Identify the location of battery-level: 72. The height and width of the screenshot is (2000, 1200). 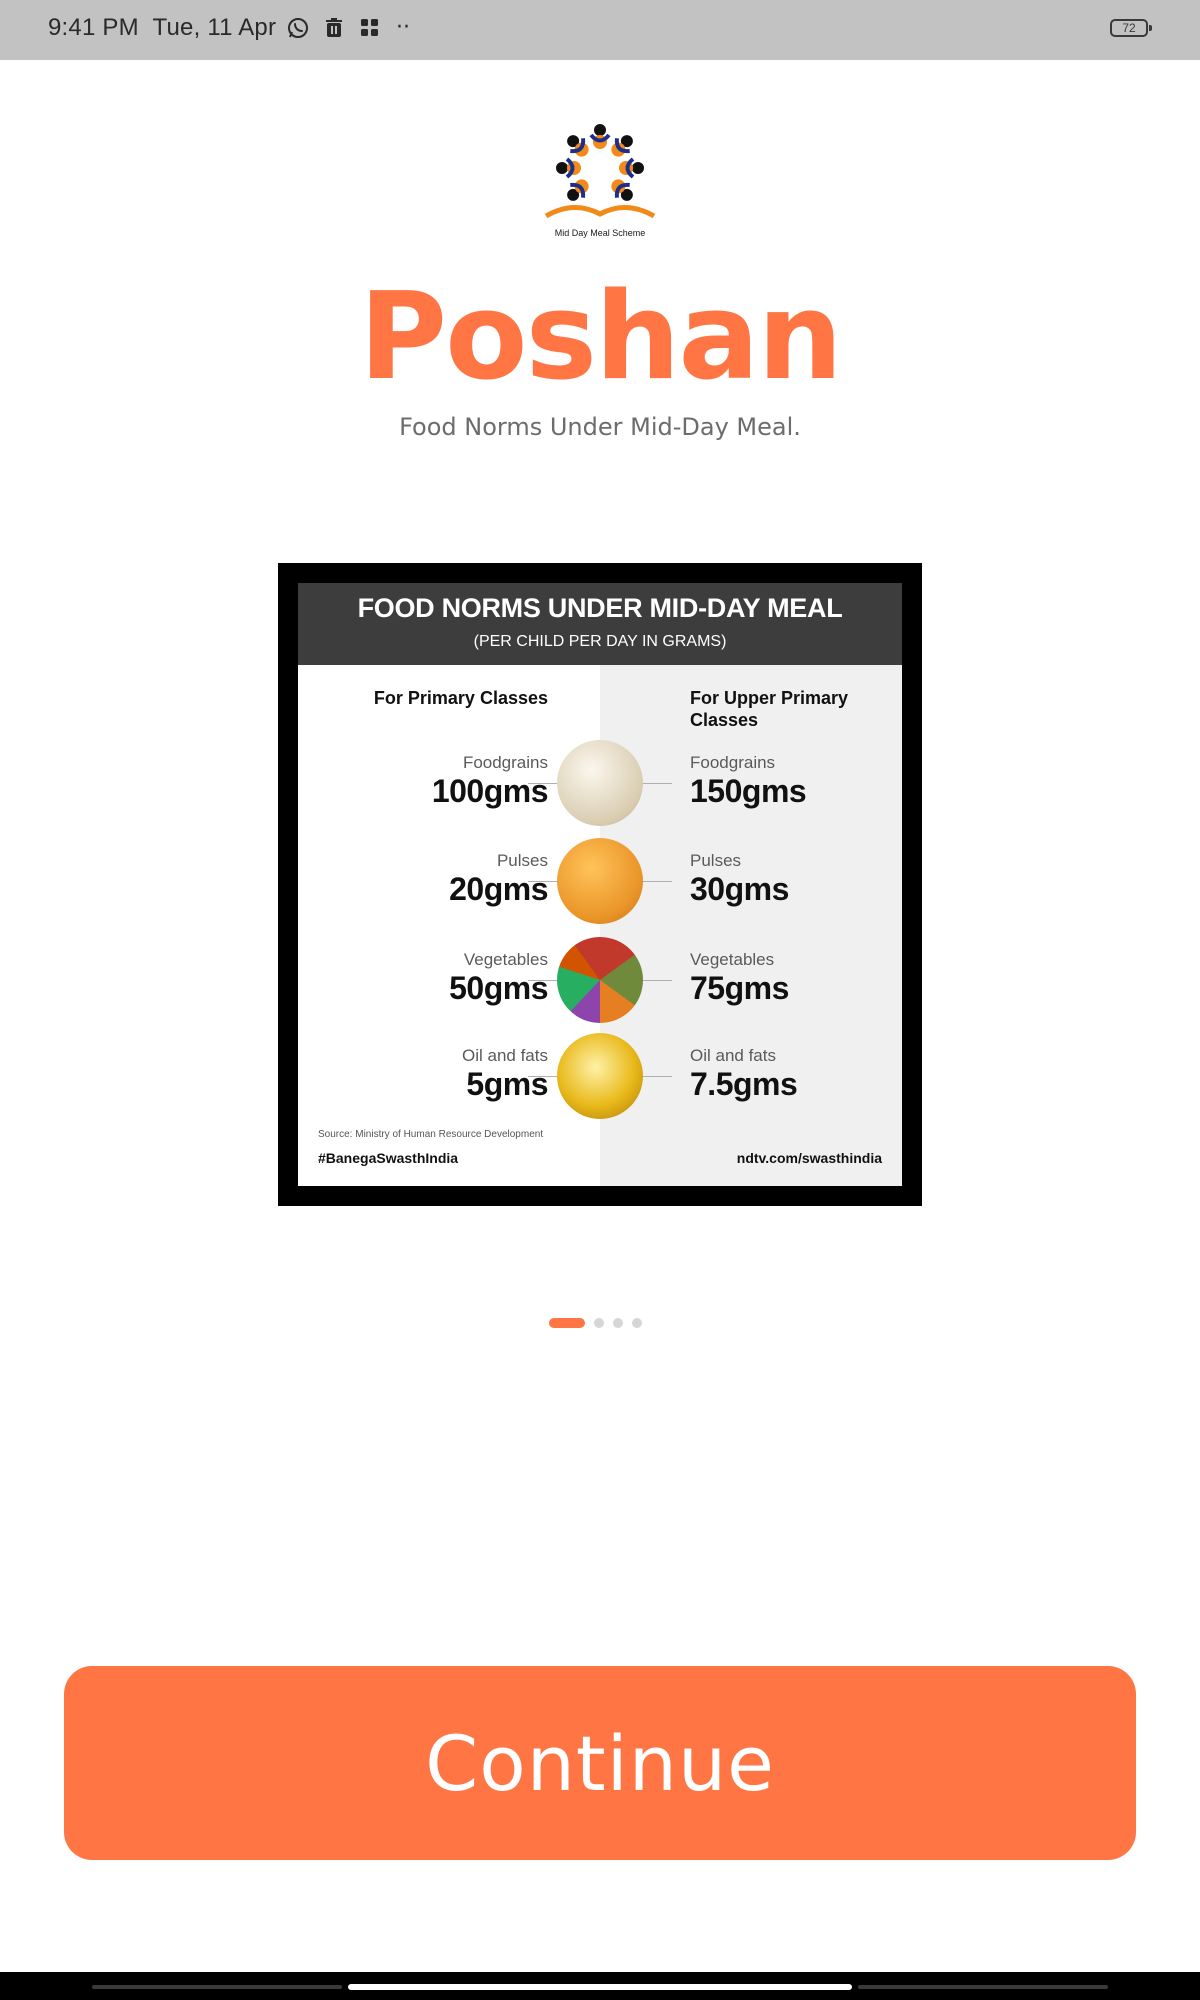
(1129, 28).